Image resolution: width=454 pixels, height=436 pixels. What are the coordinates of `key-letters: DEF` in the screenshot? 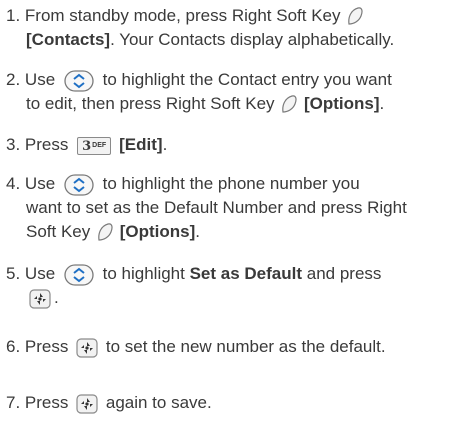 It's located at (99, 145).